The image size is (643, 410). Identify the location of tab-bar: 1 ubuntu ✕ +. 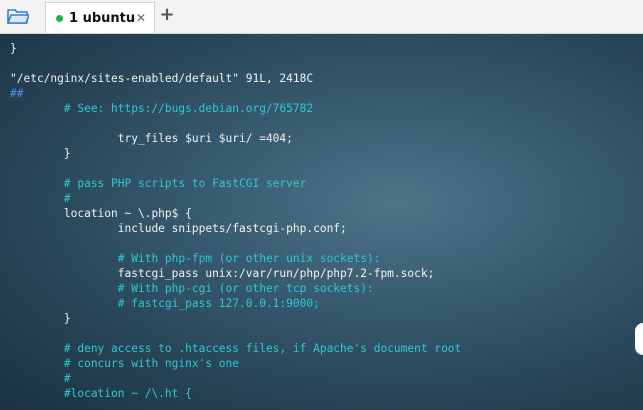
(321, 17).